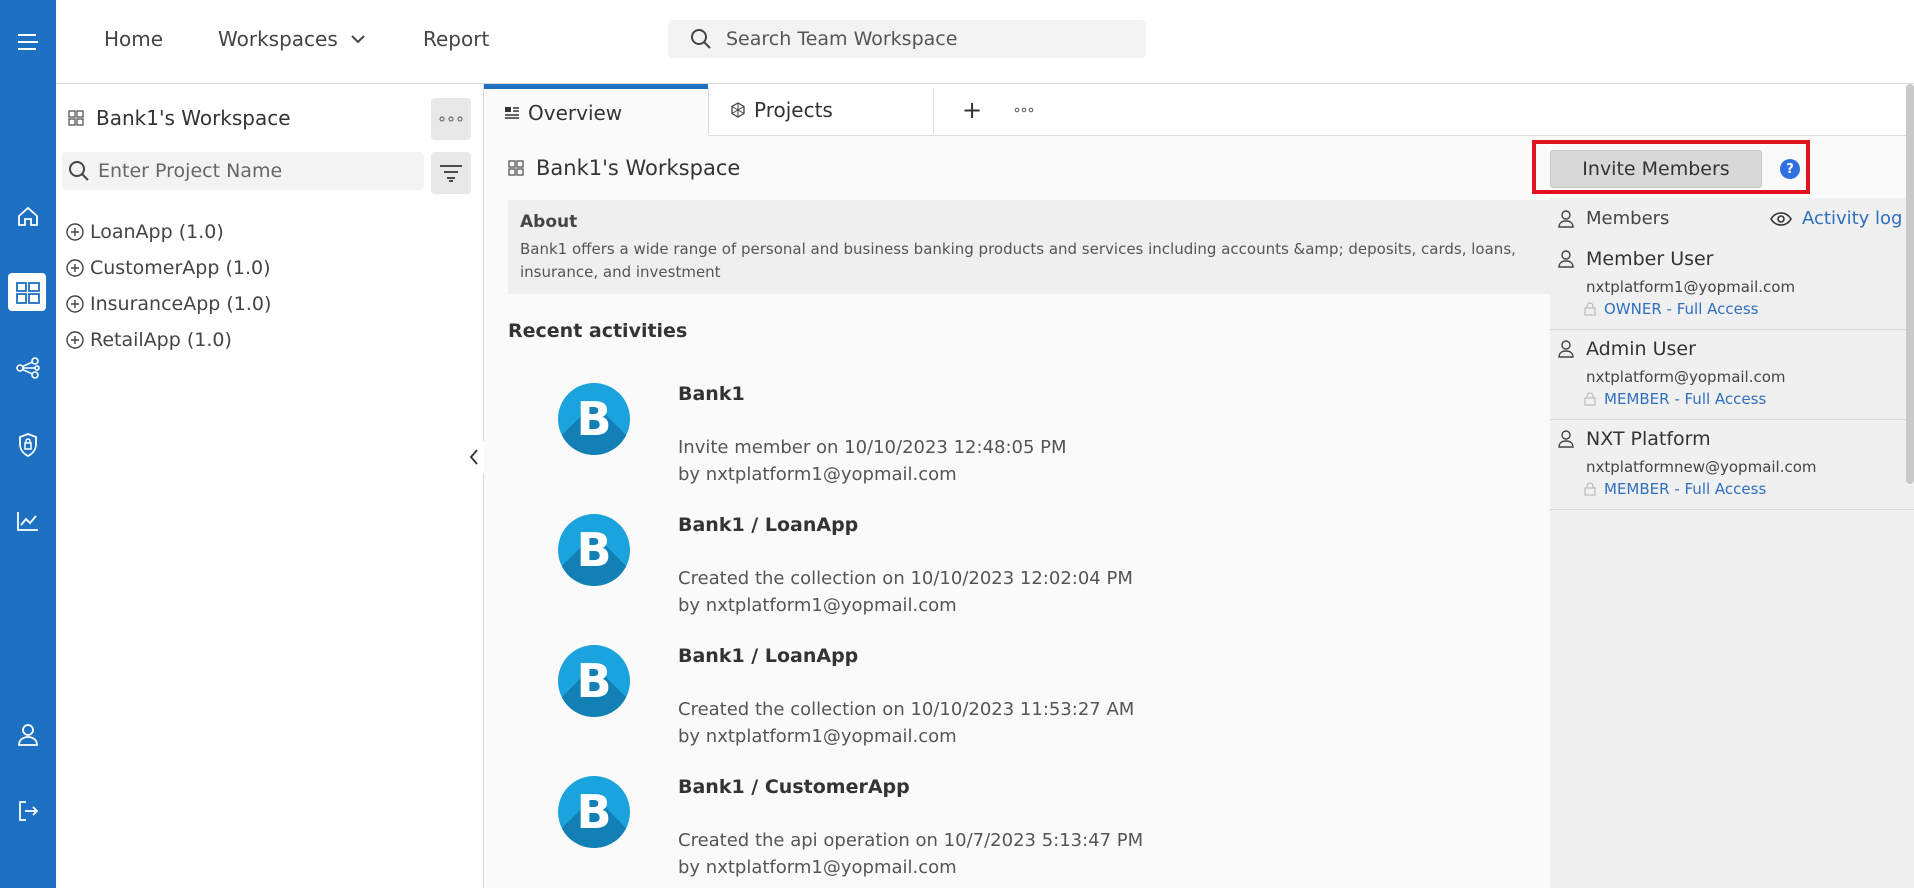 Image resolution: width=1914 pixels, height=888 pixels. Describe the element at coordinates (1691, 287) in the screenshot. I see `member-email: nxtplatform1@yopmail.com` at that location.